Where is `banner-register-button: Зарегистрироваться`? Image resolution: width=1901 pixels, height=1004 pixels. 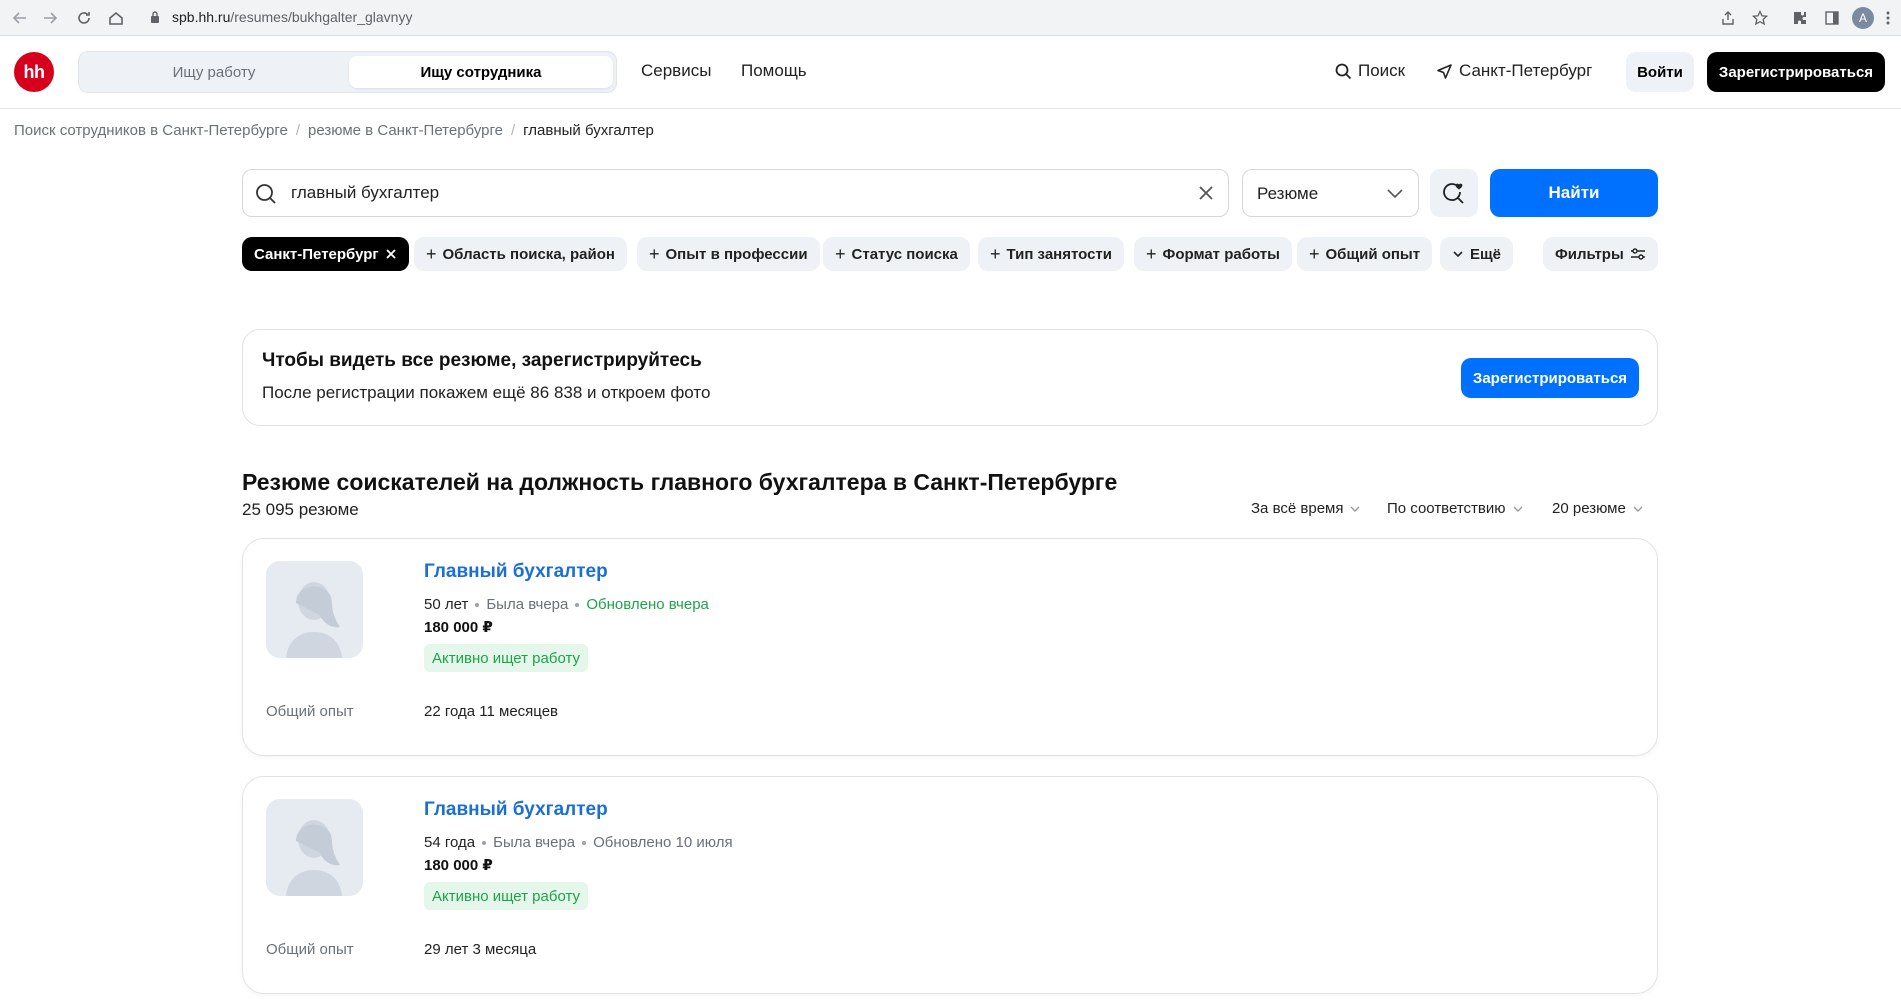 banner-register-button: Зарегистрироваться is located at coordinates (1550, 378).